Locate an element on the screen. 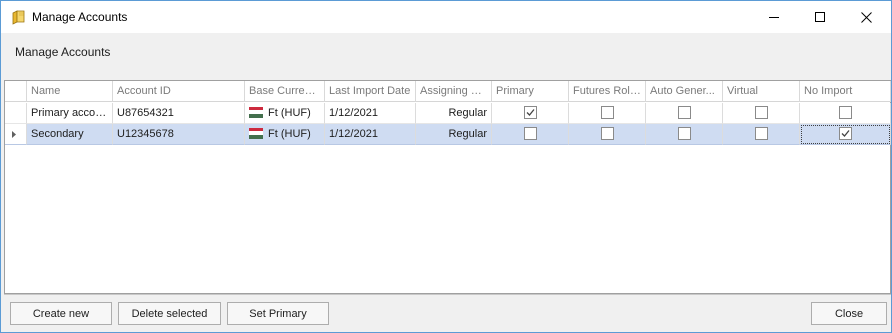 The height and width of the screenshot is (333, 892). cell-account-id: U87654321 is located at coordinates (179, 113).